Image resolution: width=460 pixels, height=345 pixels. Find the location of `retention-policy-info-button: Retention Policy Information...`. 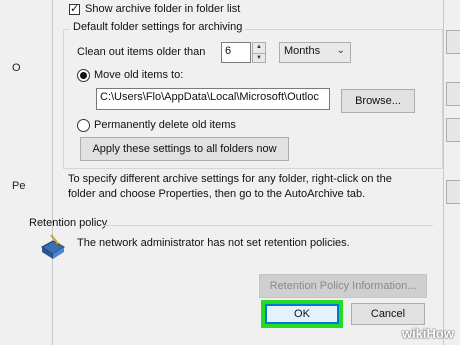

retention-policy-info-button: Retention Policy Information... is located at coordinates (343, 286).